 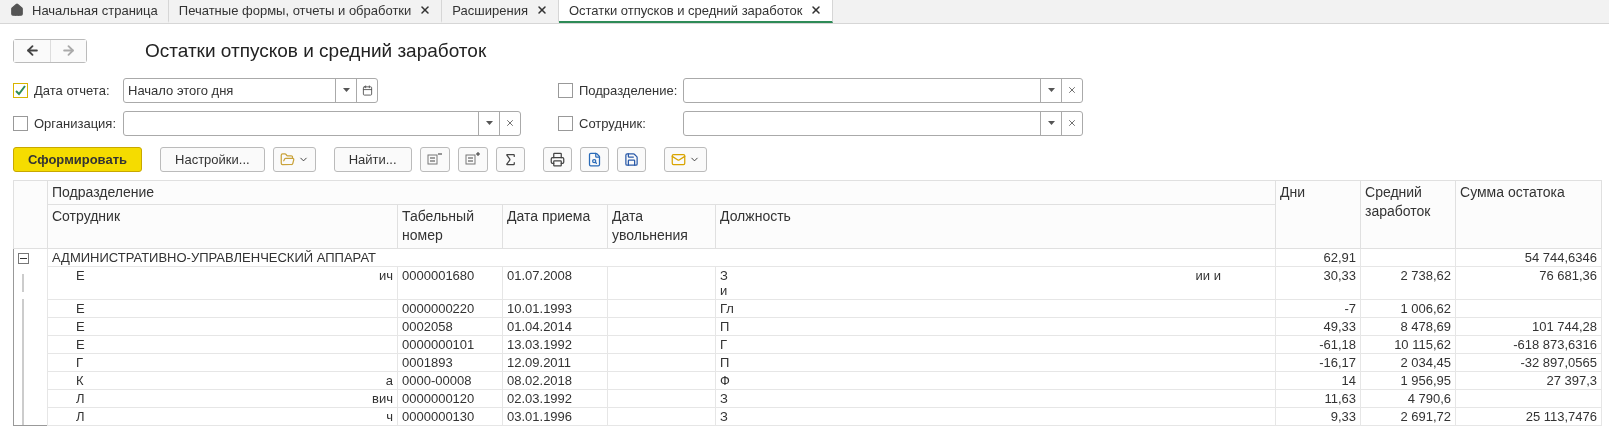 I want to click on table-cell: и, so click(x=724, y=290).